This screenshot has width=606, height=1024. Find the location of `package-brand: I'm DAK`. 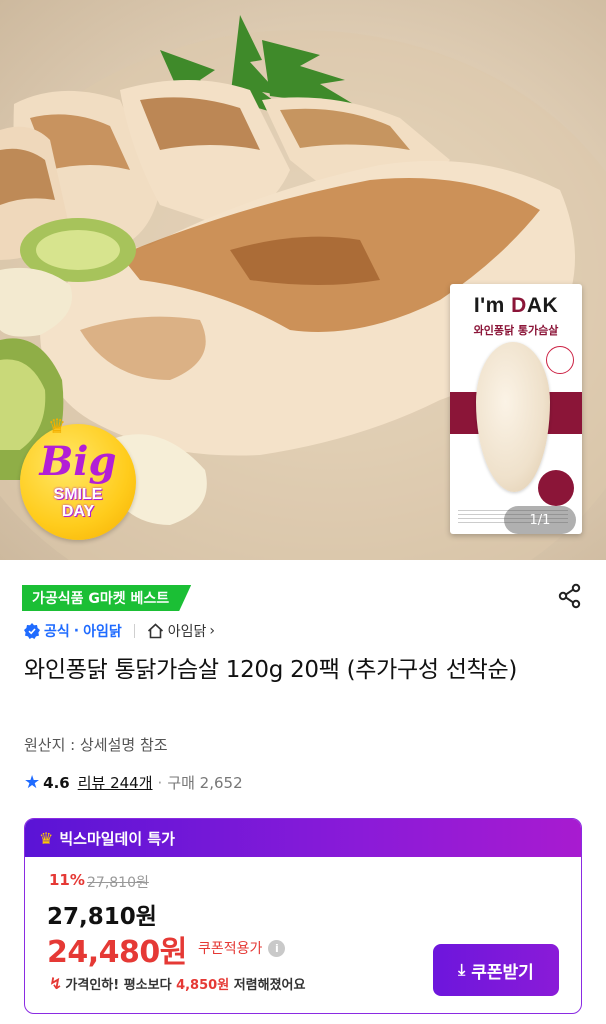

package-brand: I'm DAK is located at coordinates (516, 306).